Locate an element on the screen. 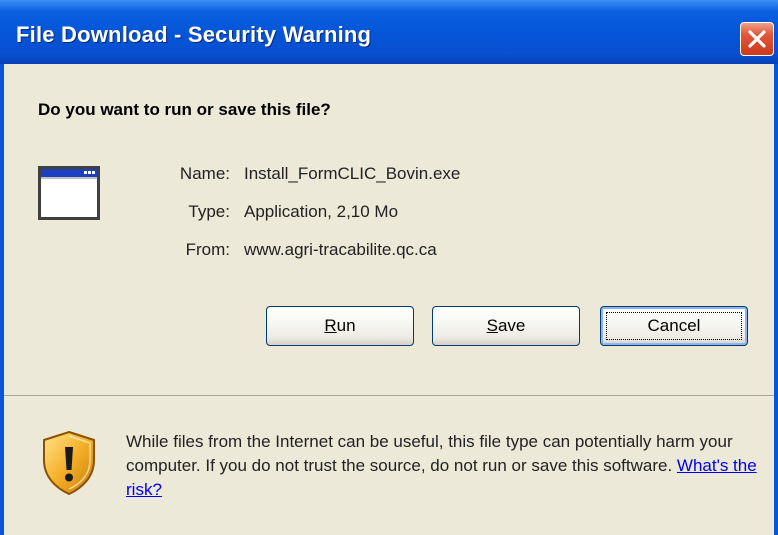  run-button-label: un is located at coordinates (346, 325).